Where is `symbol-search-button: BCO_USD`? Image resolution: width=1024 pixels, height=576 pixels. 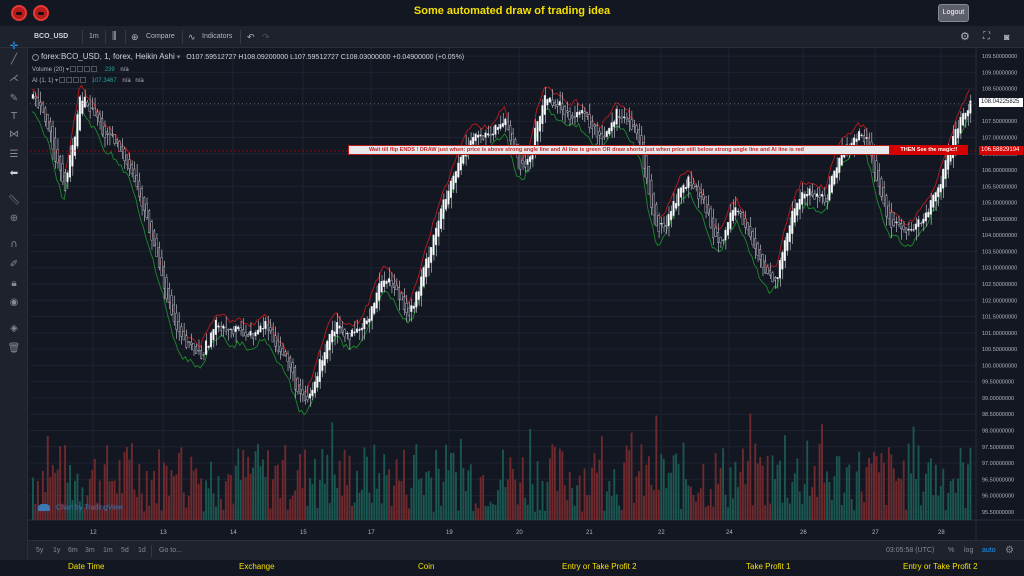
symbol-search-button: BCO_USD is located at coordinates (51, 37).